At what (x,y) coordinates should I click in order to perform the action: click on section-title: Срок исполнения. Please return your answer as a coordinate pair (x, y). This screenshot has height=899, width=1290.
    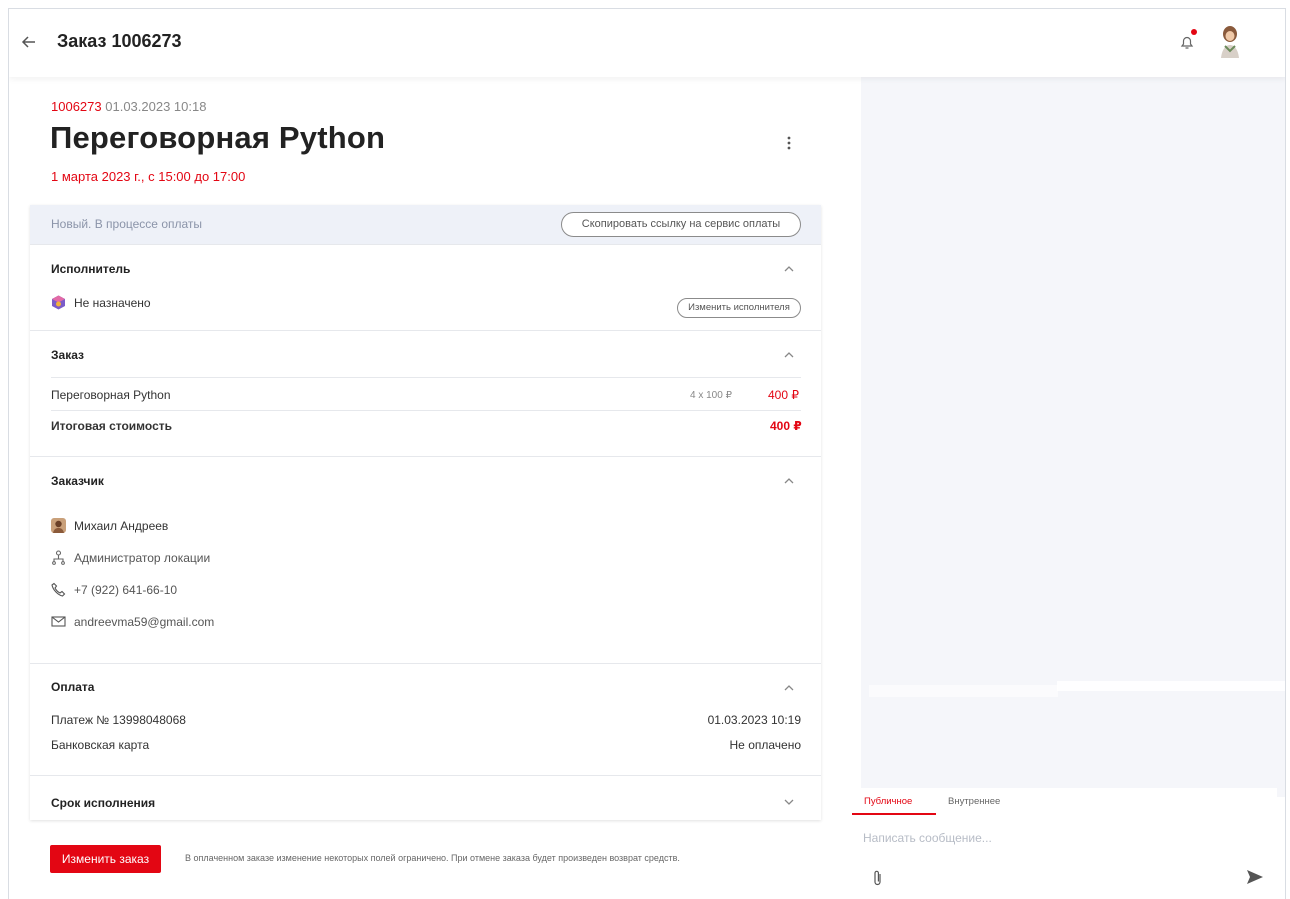
    Looking at the image, I should click on (103, 803).